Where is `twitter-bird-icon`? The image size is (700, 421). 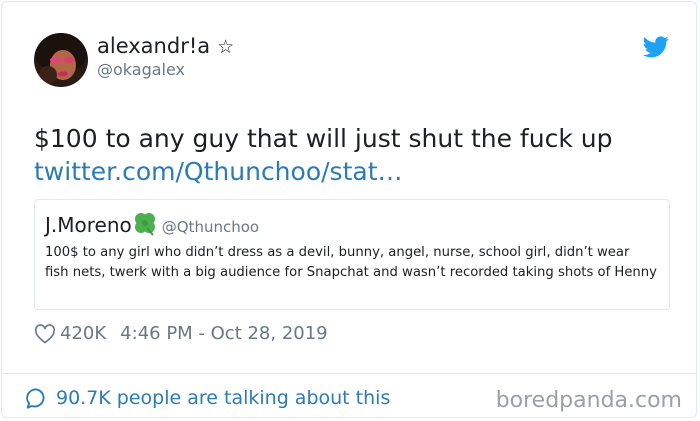 twitter-bird-icon is located at coordinates (656, 47).